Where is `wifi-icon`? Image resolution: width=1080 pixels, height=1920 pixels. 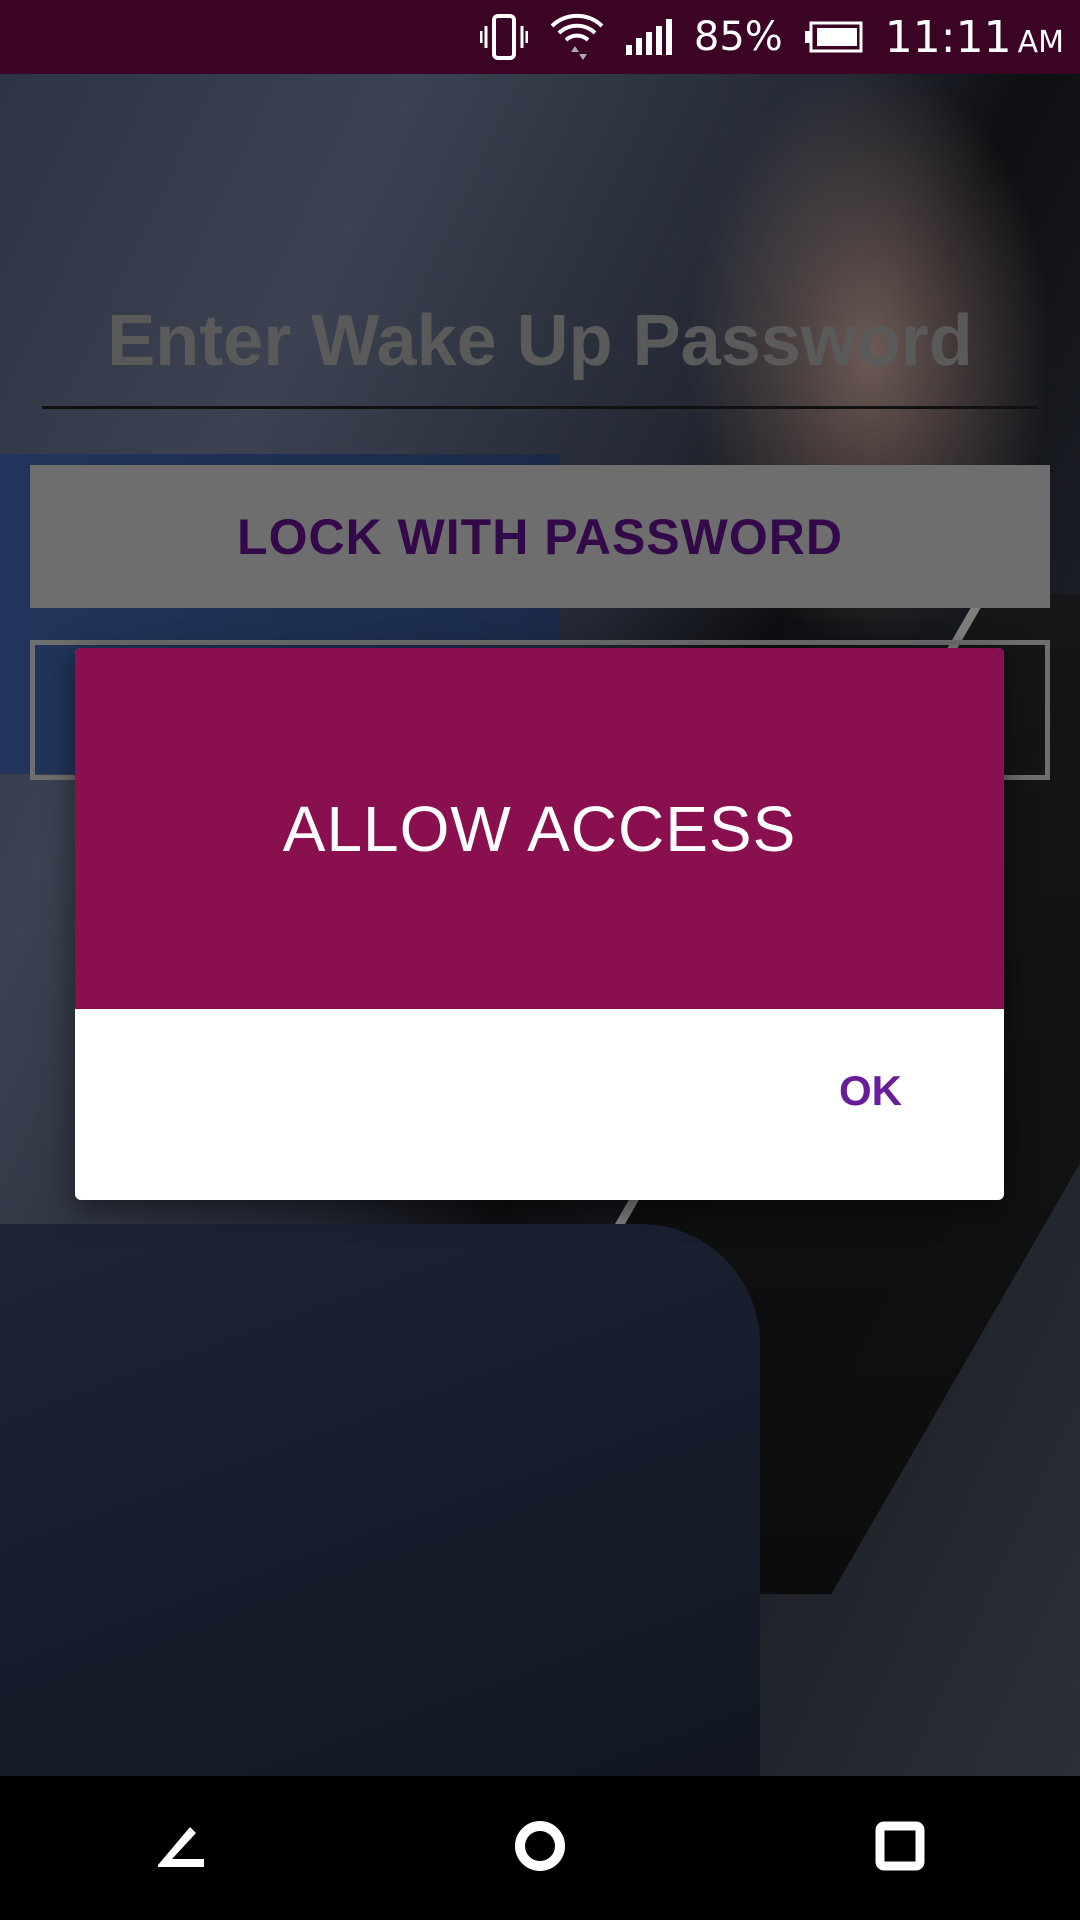 wifi-icon is located at coordinates (577, 37).